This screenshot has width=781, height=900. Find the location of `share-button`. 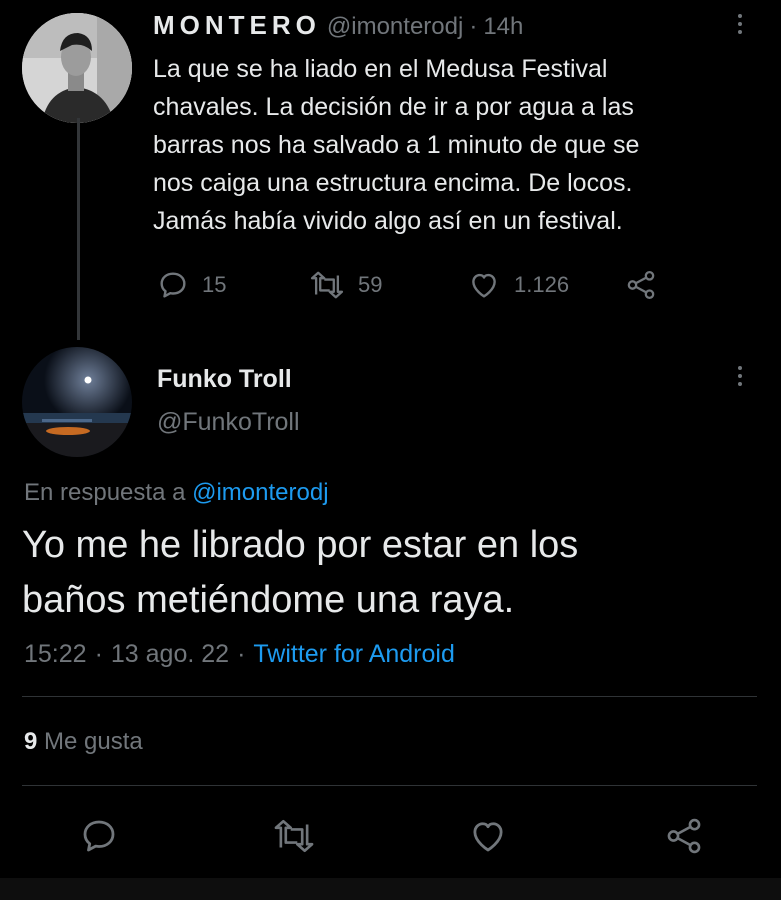

share-button is located at coordinates (684, 836).